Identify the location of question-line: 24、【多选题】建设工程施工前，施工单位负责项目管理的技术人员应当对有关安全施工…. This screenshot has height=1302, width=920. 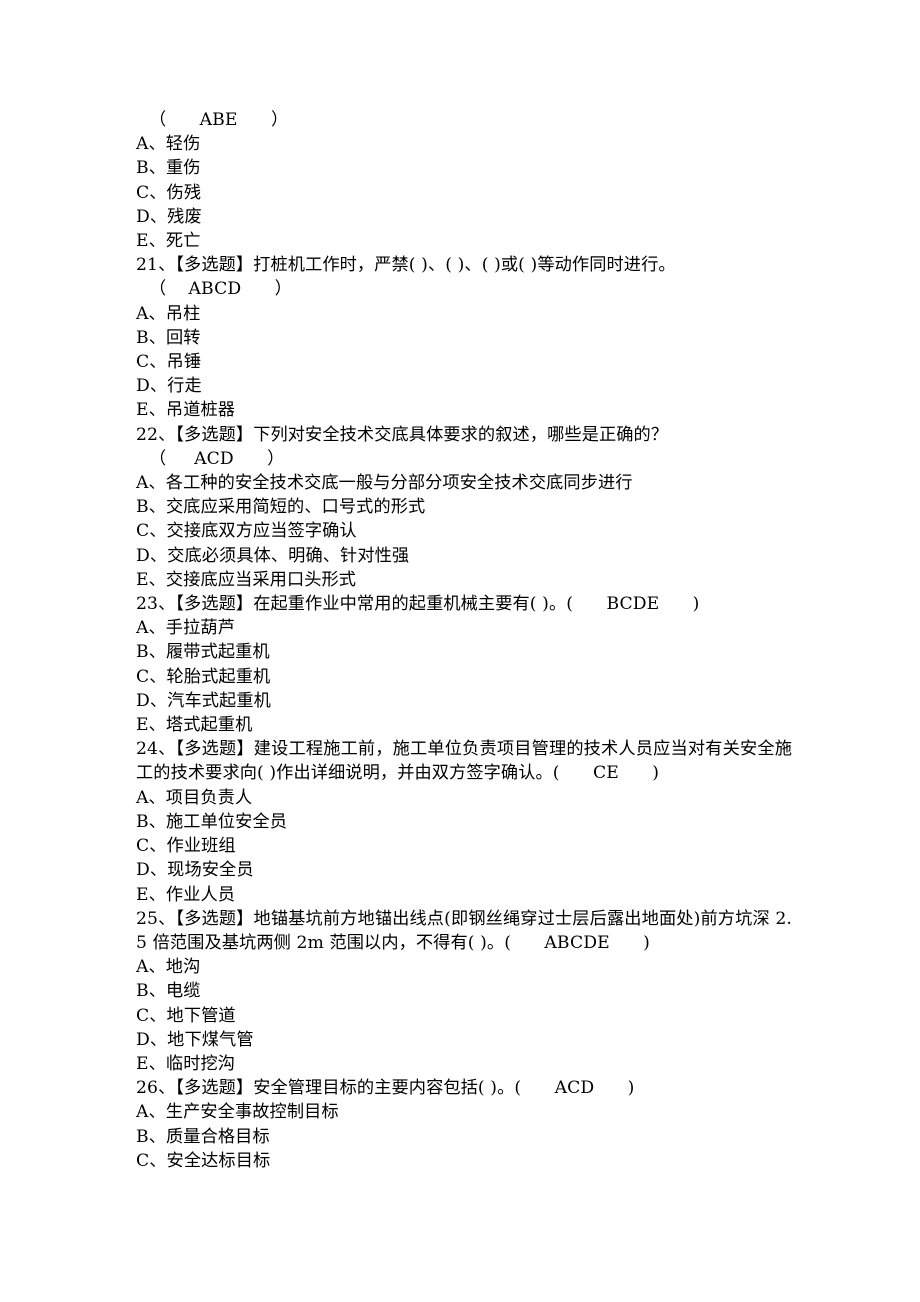
(464, 761).